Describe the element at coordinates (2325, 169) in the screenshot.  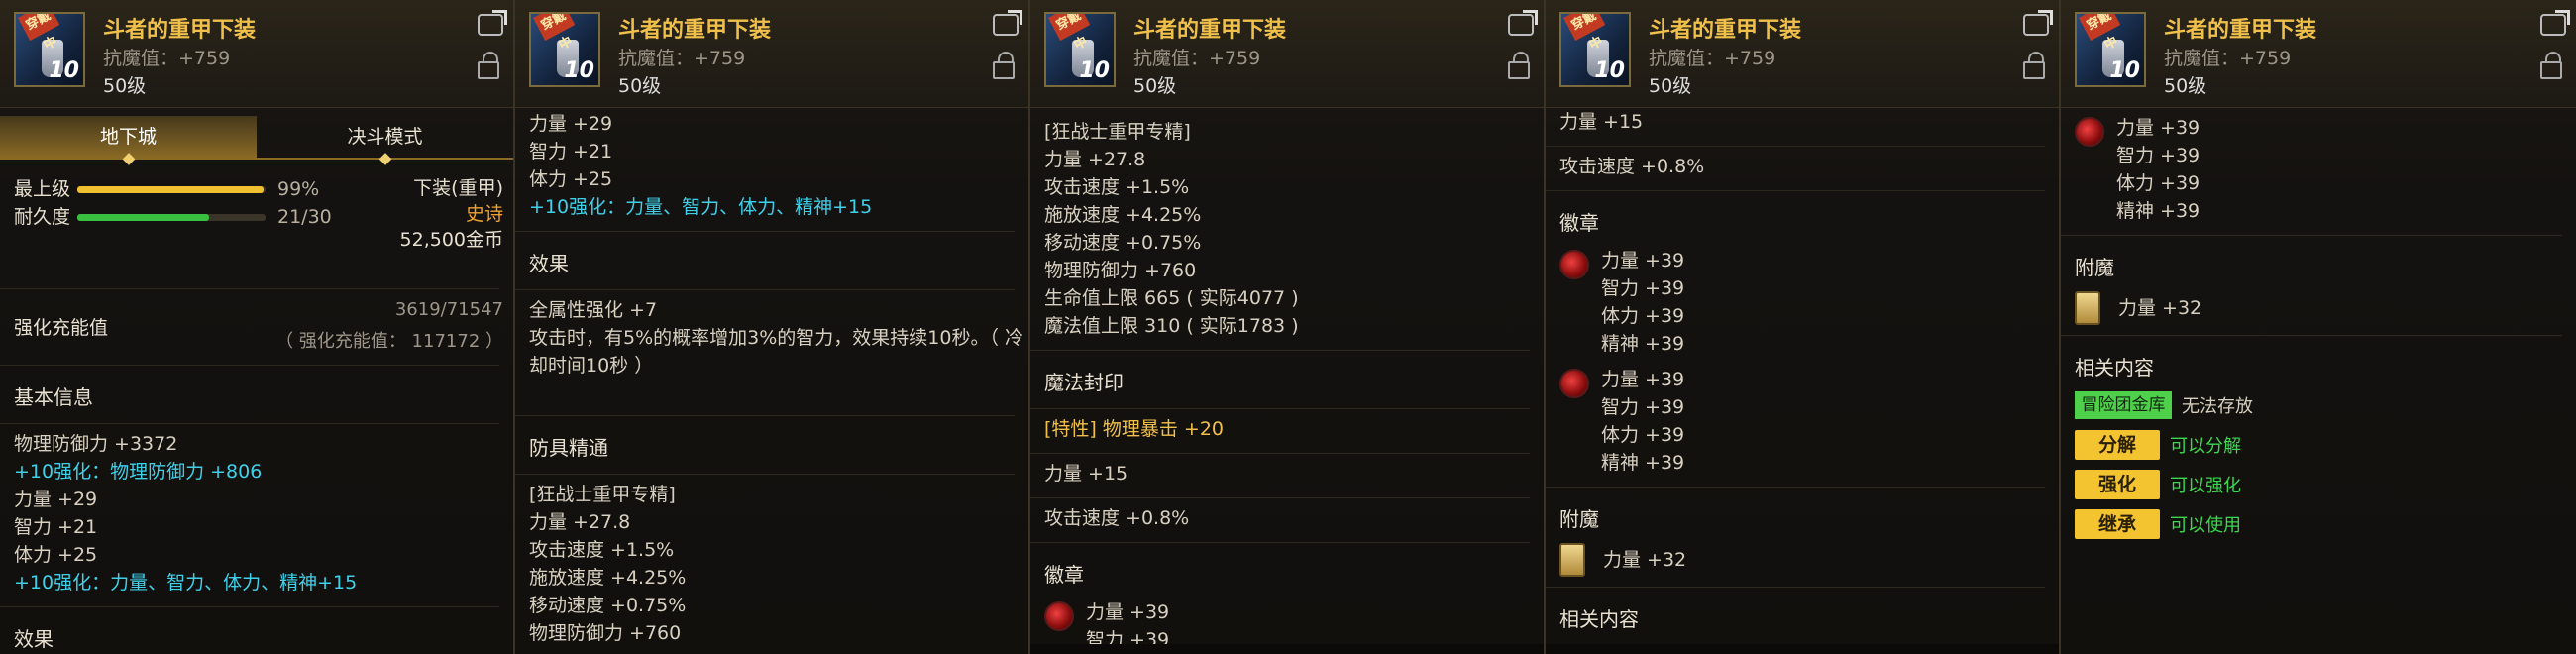
I see `emblem-slot: 力量 +39 智力 +39 体力 +39 精神 +39` at that location.